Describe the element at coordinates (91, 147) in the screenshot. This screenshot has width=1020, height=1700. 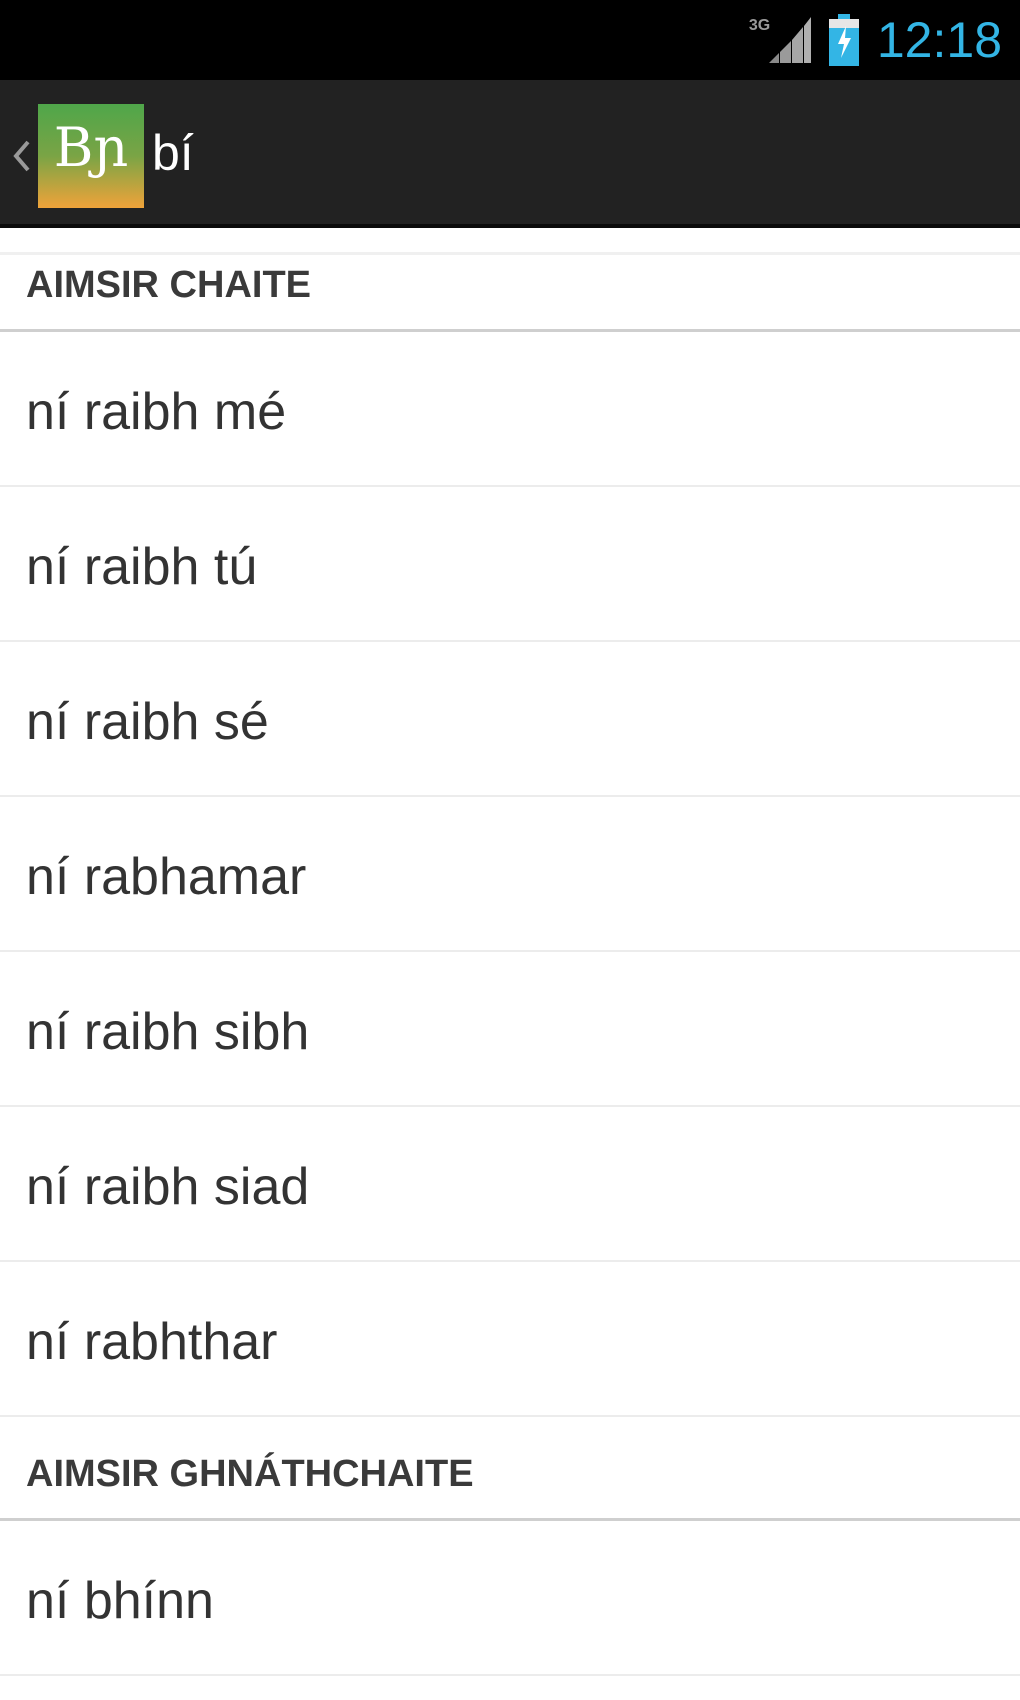
I see `app-logo-text: Bɲ` at that location.